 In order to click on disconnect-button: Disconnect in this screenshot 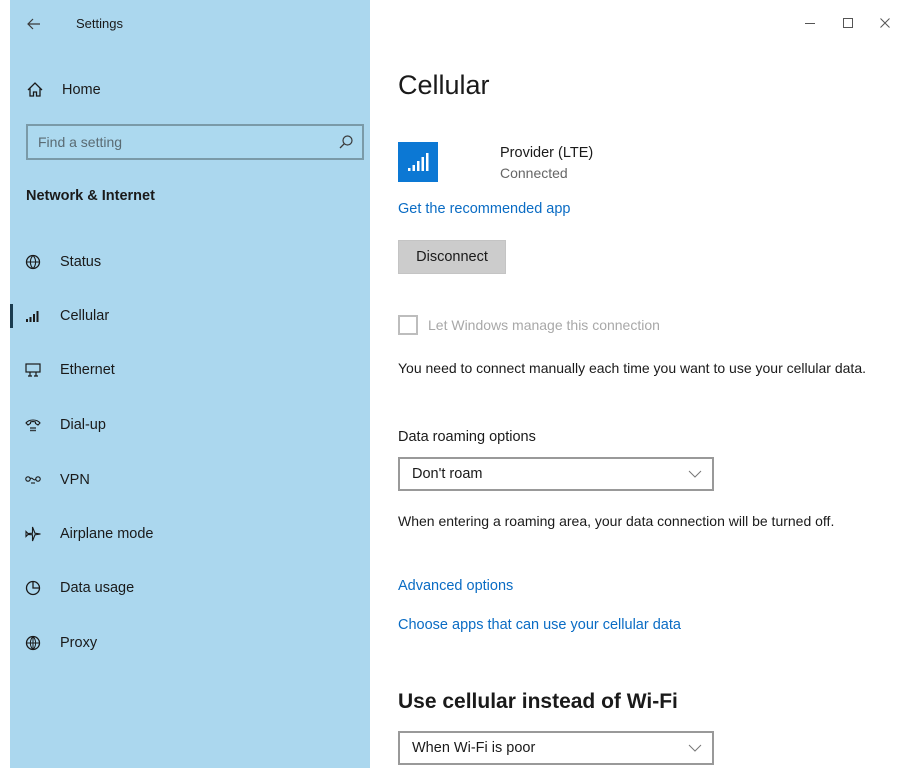, I will do `click(452, 257)`.